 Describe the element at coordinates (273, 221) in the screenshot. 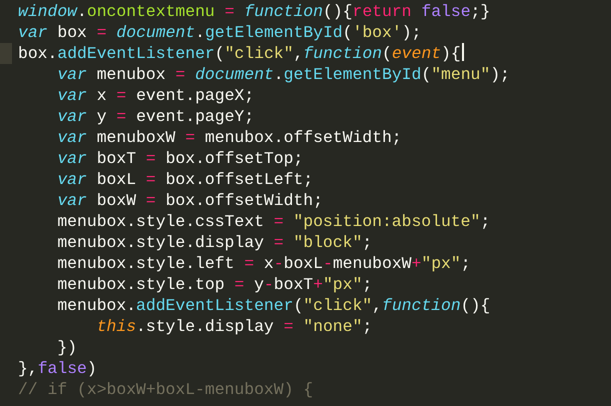

I see `code-line: menubox.style.cssText = "position:absolute";` at that location.